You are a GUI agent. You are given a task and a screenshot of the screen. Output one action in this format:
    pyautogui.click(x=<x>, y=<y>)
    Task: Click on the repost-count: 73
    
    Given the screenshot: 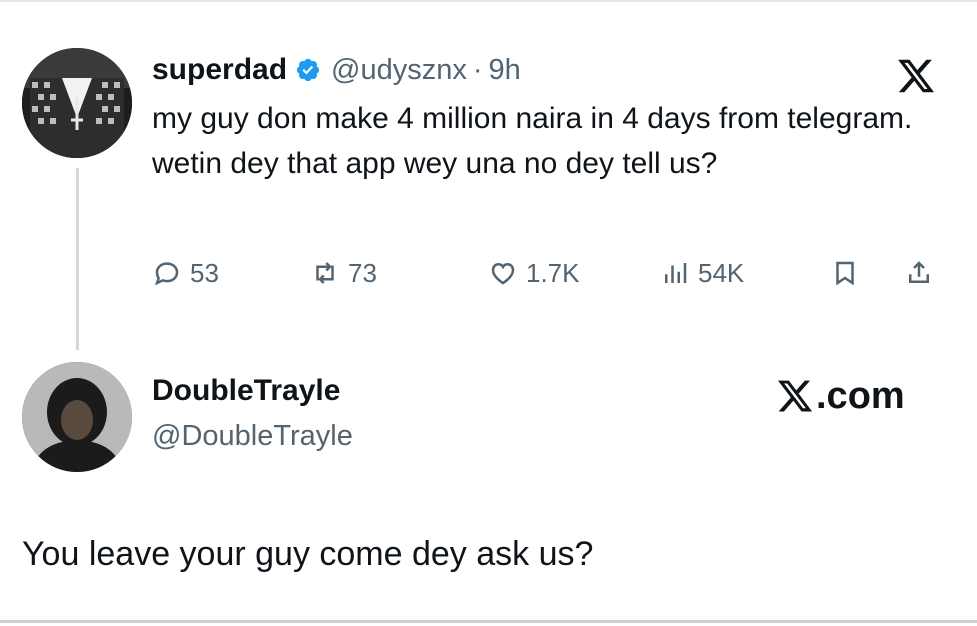 What is the action you would take?
    pyautogui.click(x=362, y=272)
    